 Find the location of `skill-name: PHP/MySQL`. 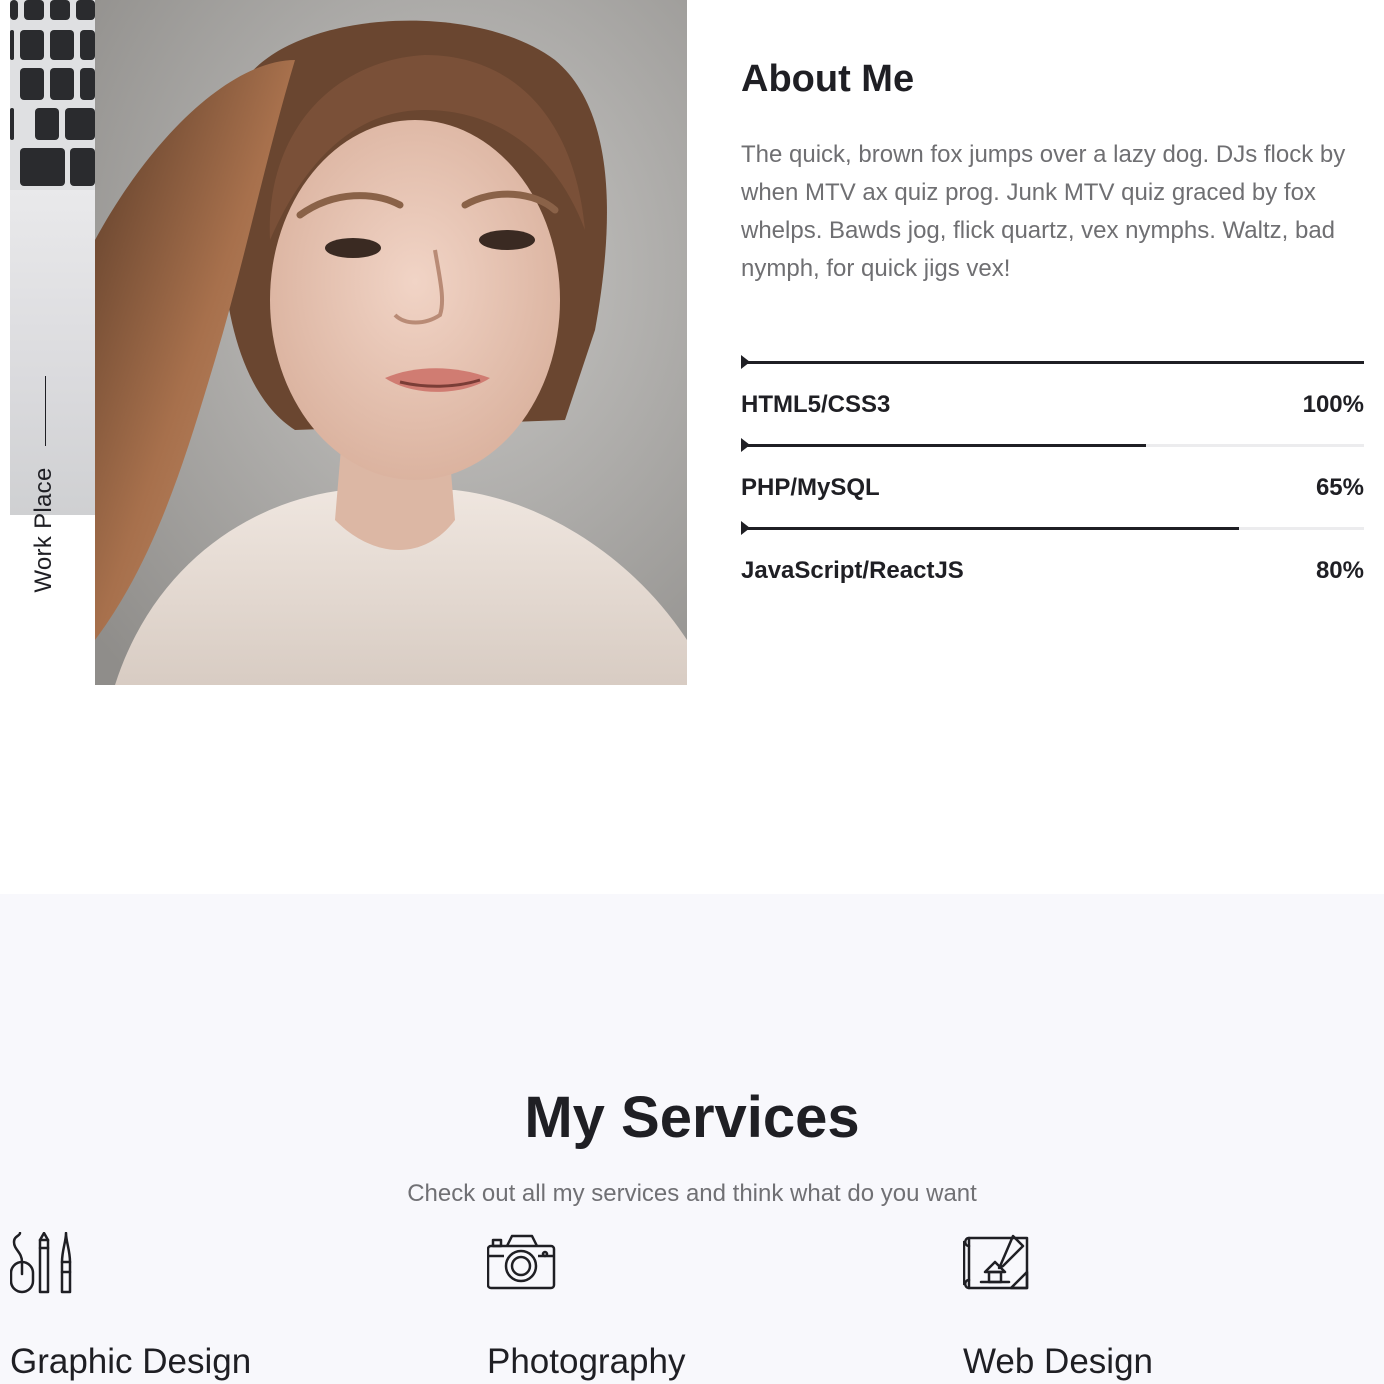

skill-name: PHP/MySQL is located at coordinates (810, 487).